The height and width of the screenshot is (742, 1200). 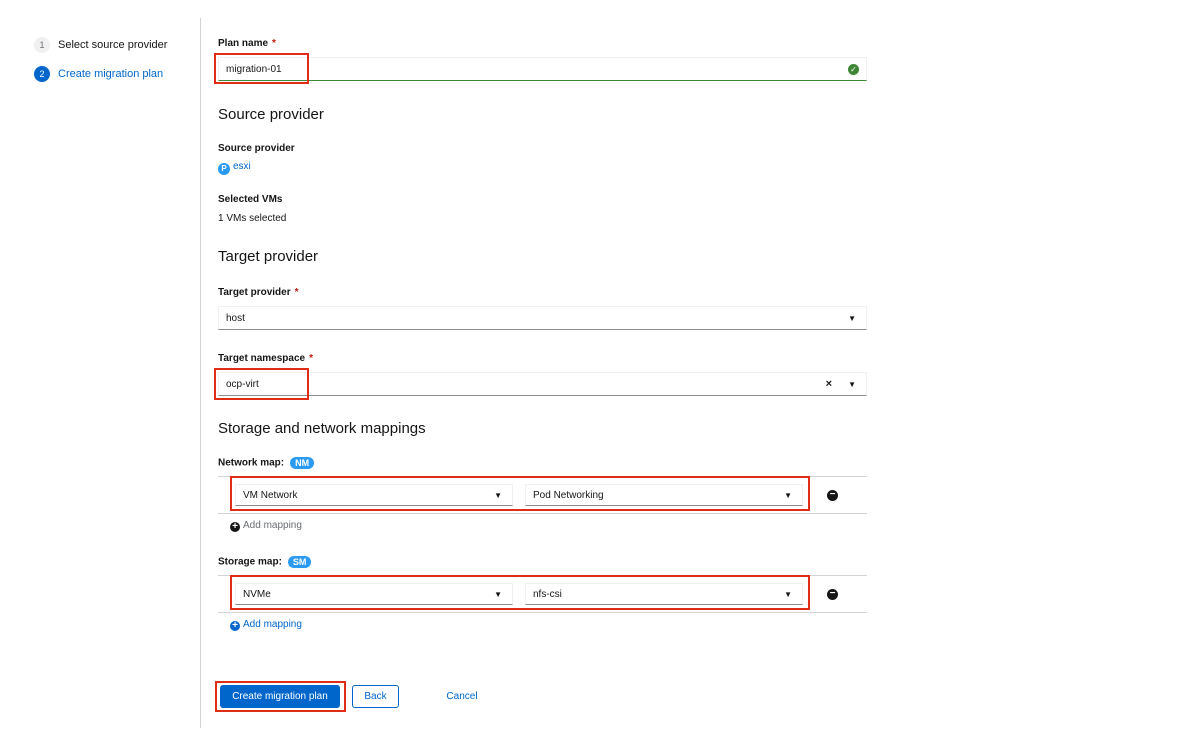 What do you see at coordinates (832, 495) in the screenshot?
I see `remove-network-mapping-icon: −` at bounding box center [832, 495].